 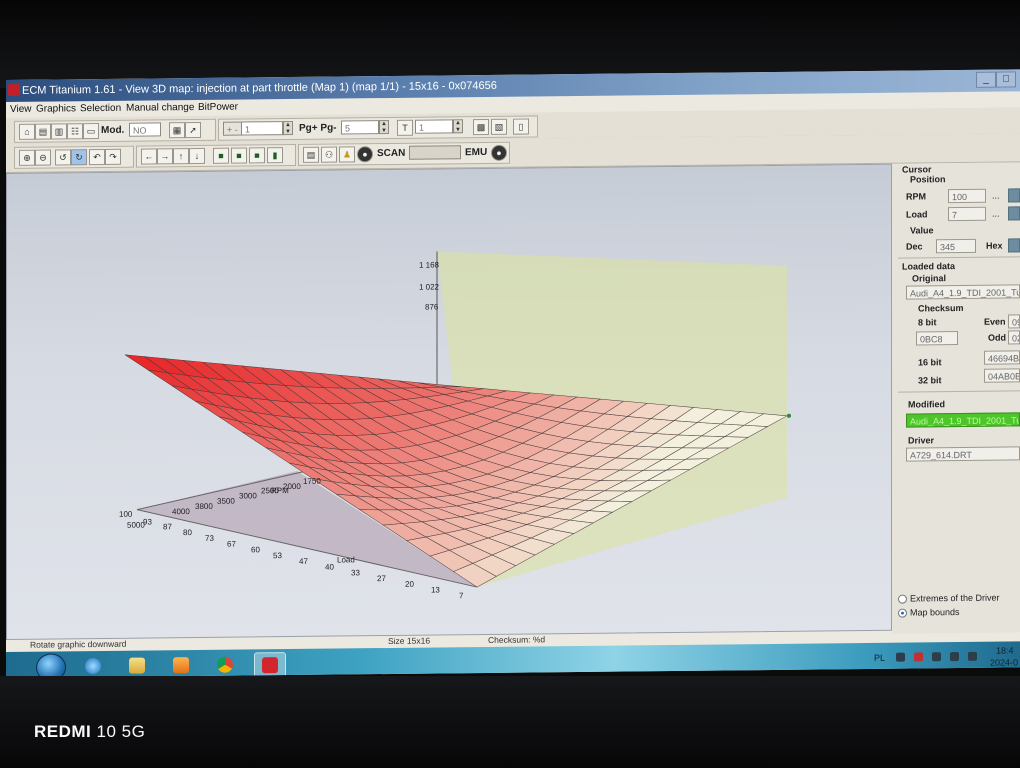 I want to click on menu-bitpower: BitPower, so click(x=218, y=107).